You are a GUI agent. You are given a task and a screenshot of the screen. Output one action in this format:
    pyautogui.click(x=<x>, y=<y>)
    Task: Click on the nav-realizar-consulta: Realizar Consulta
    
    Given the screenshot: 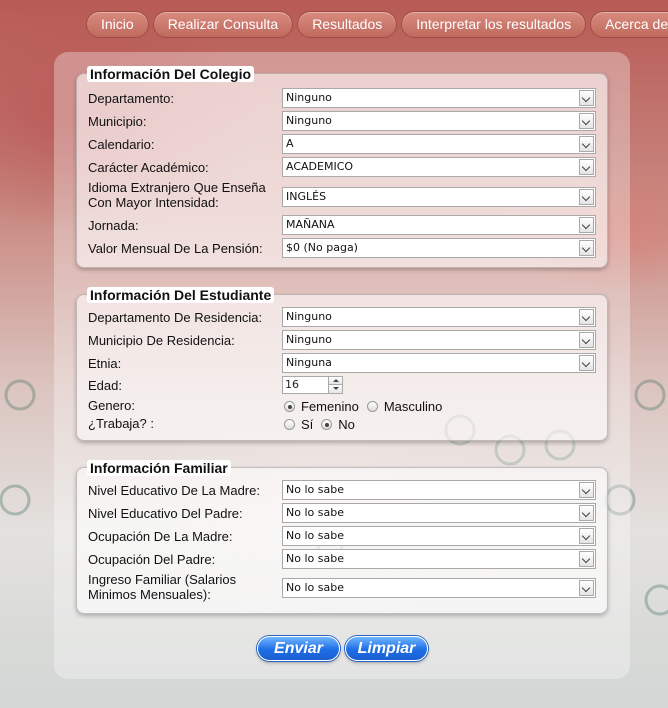 What is the action you would take?
    pyautogui.click(x=223, y=24)
    